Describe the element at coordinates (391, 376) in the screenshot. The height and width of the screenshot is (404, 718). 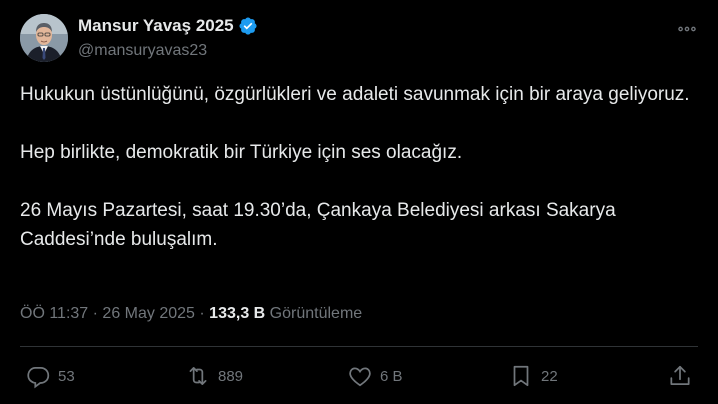
I see `like-count: 6 B` at that location.